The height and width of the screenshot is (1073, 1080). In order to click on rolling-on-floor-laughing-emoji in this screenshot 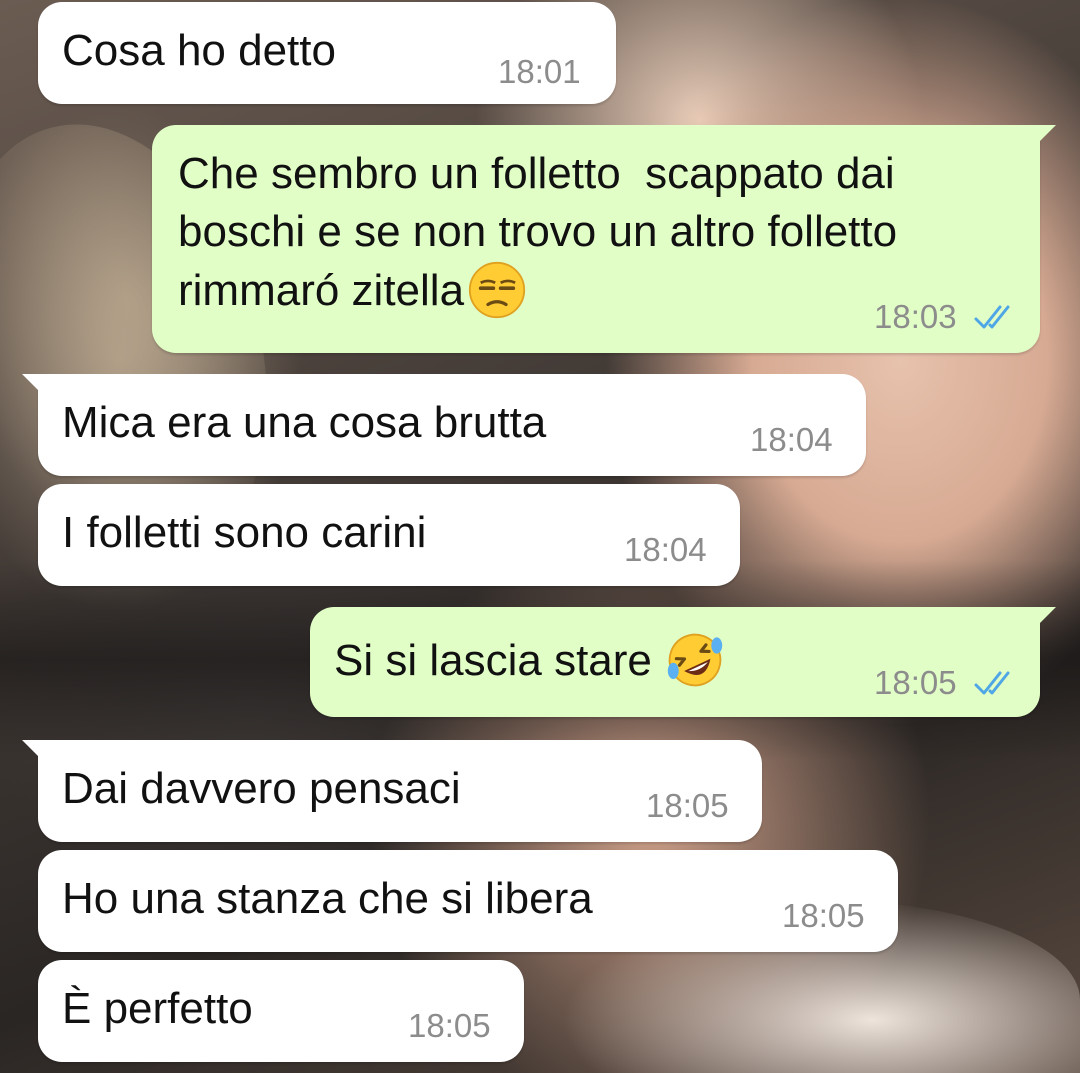, I will do `click(695, 660)`.